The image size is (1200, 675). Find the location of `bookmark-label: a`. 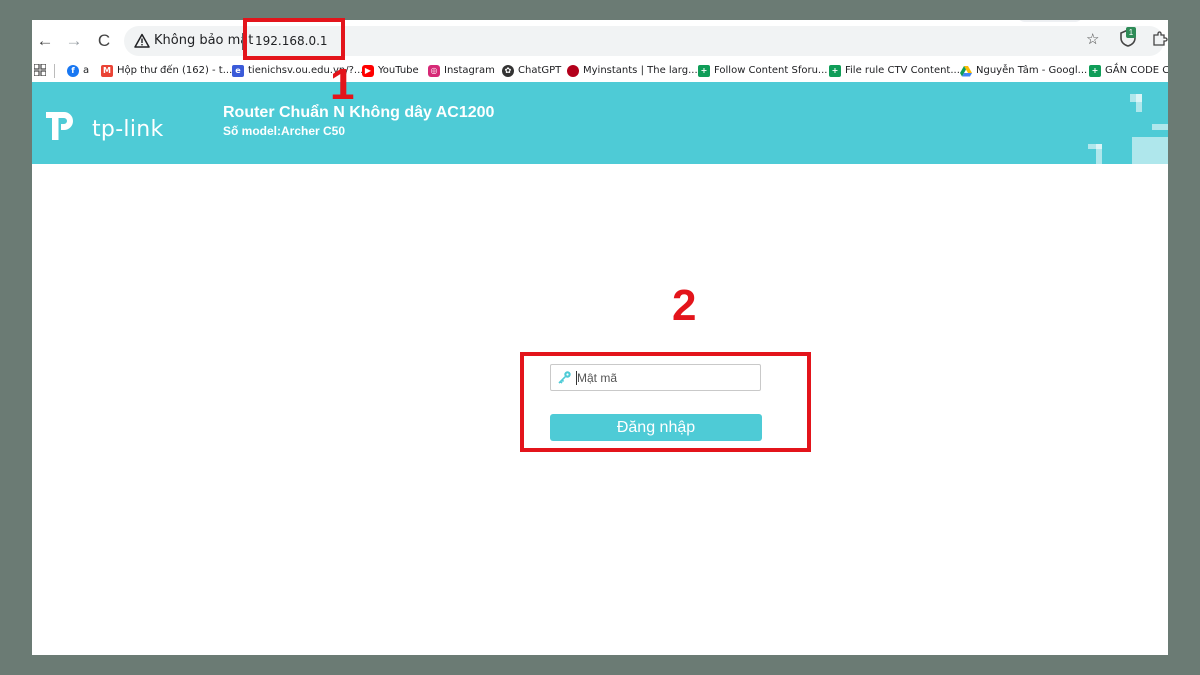

bookmark-label: a is located at coordinates (86, 70).